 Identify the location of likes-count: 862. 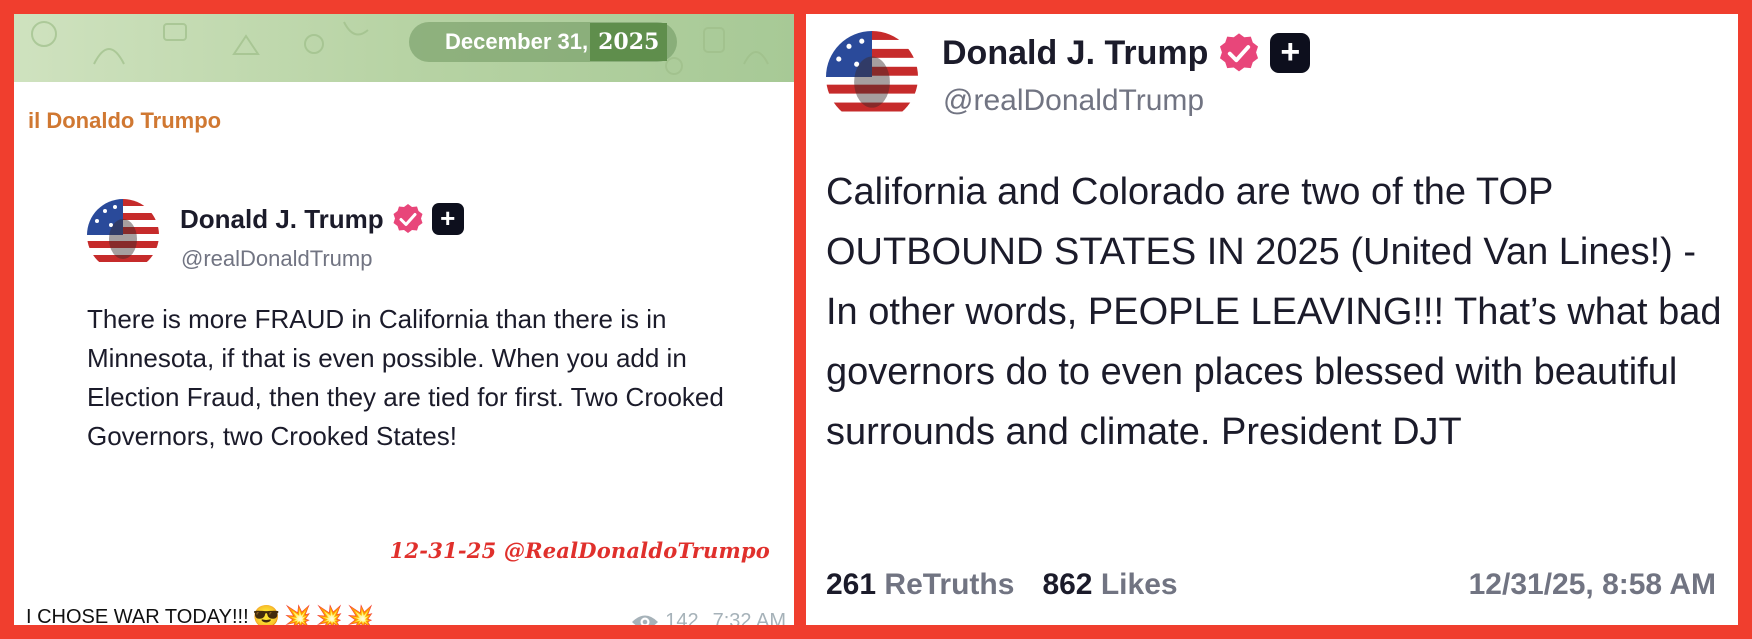
(1067, 584).